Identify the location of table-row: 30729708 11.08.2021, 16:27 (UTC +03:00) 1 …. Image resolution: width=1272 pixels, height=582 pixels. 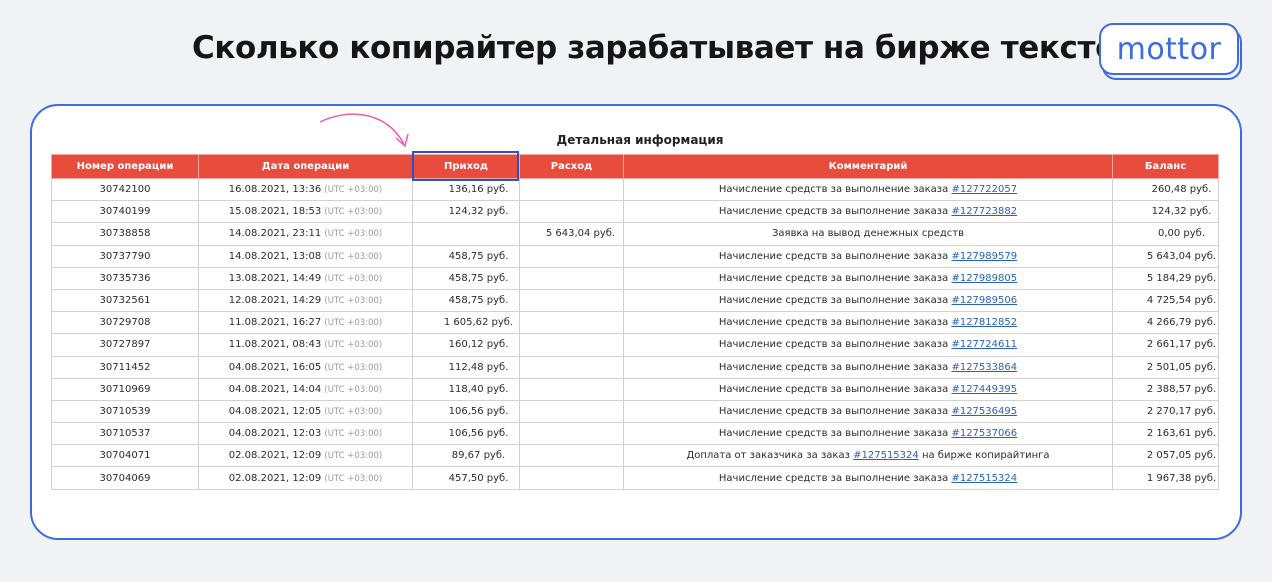
(635, 323).